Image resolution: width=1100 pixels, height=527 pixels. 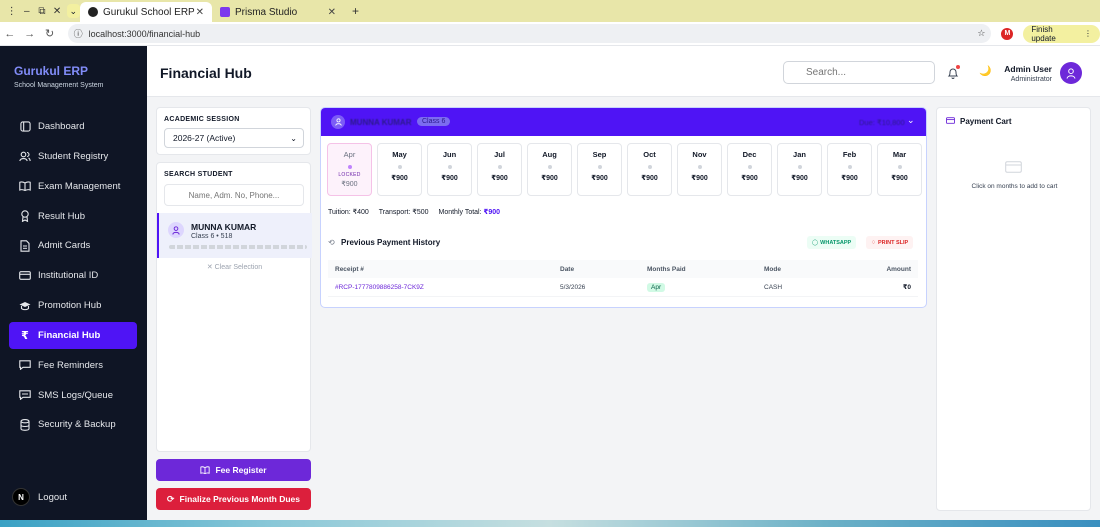 I want to click on due-amount: Due: ₹10,800, so click(x=882, y=122).